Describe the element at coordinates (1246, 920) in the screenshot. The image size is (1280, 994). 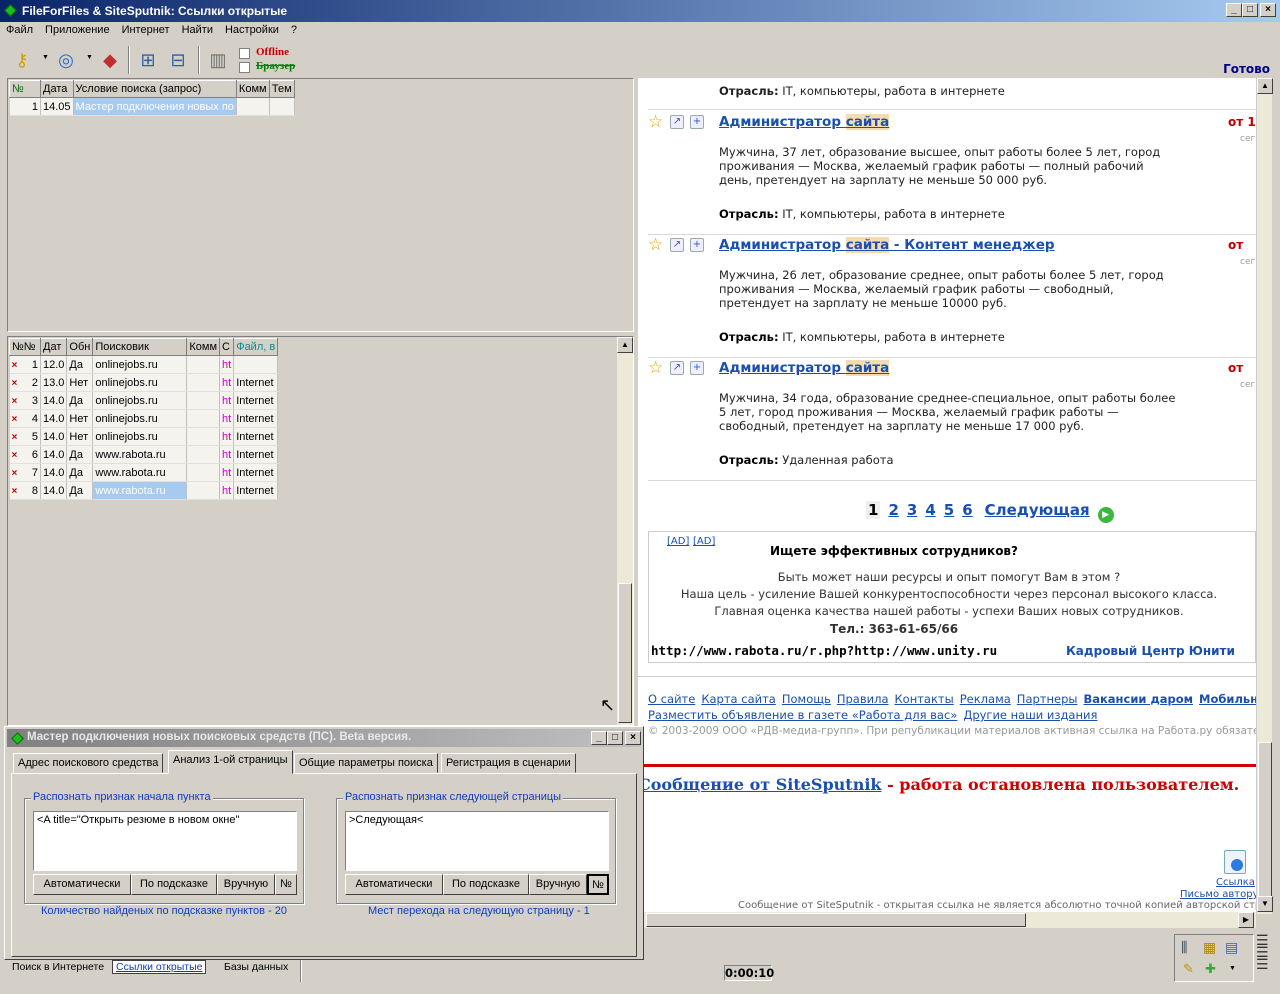
I see `scroll-right-button: ▶` at that location.